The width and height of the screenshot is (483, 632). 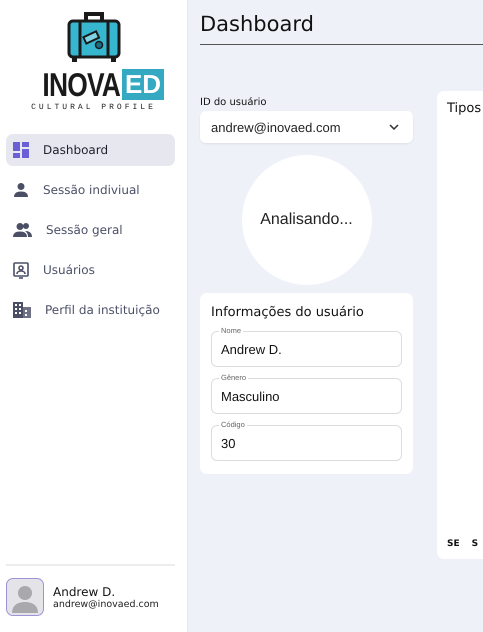 What do you see at coordinates (90, 270) in the screenshot?
I see `sidebar-item: Usuários` at bounding box center [90, 270].